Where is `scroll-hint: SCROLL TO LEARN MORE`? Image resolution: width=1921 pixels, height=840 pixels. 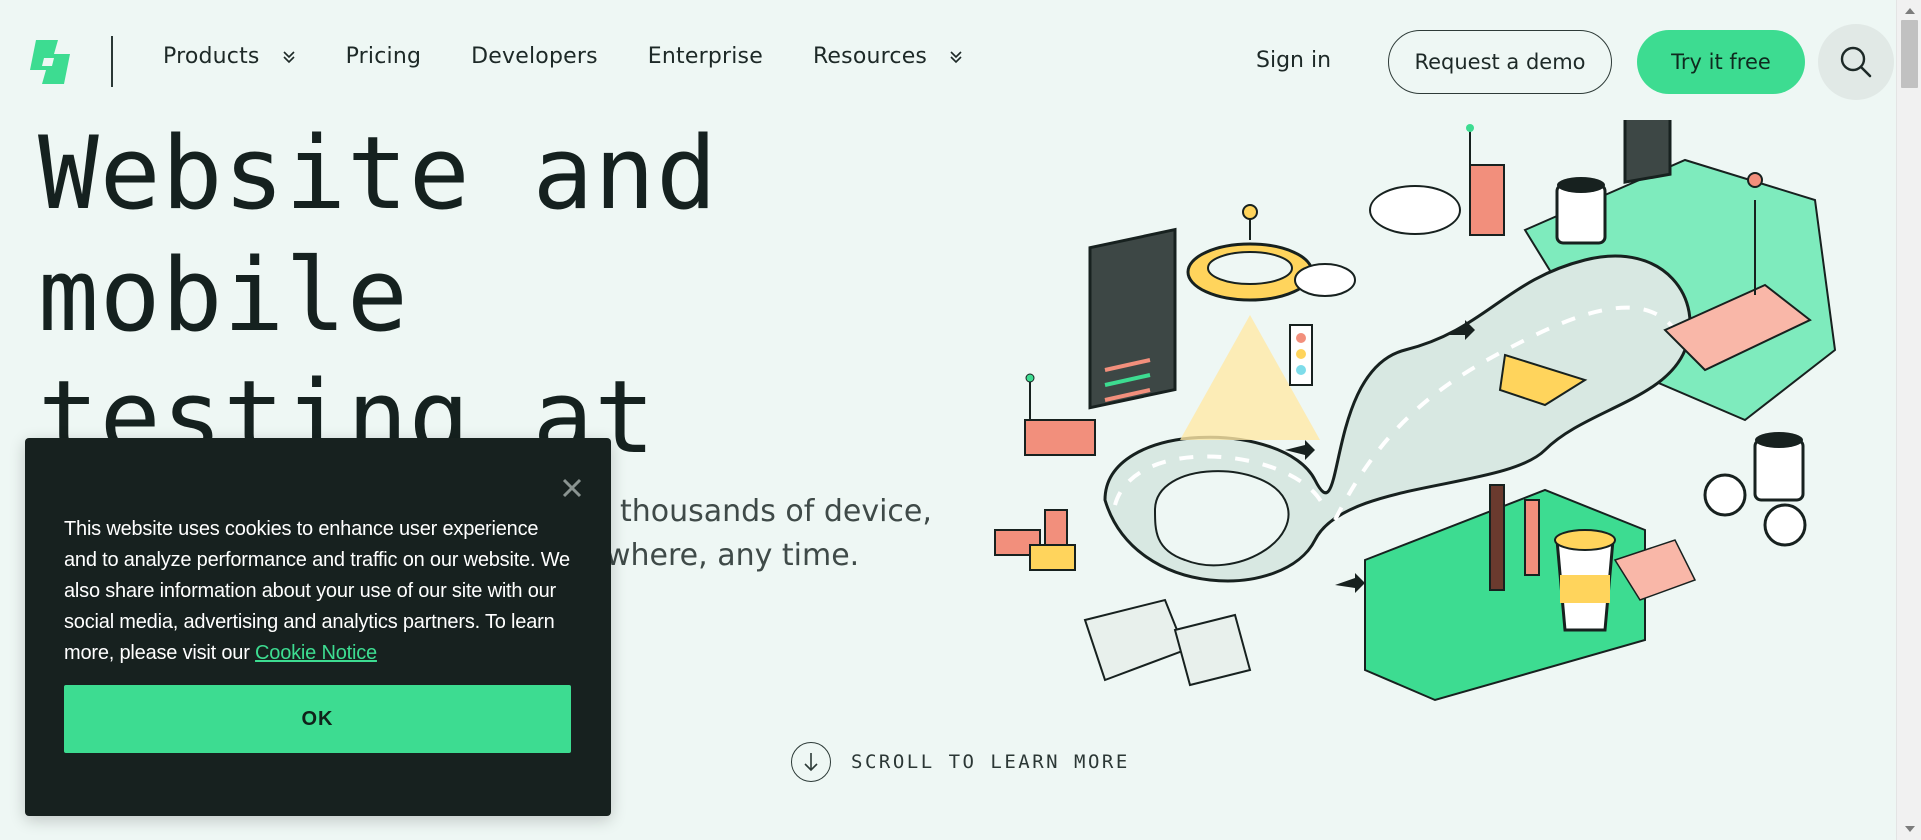
scroll-hint: SCROLL TO LEARN MORE is located at coordinates (960, 762).